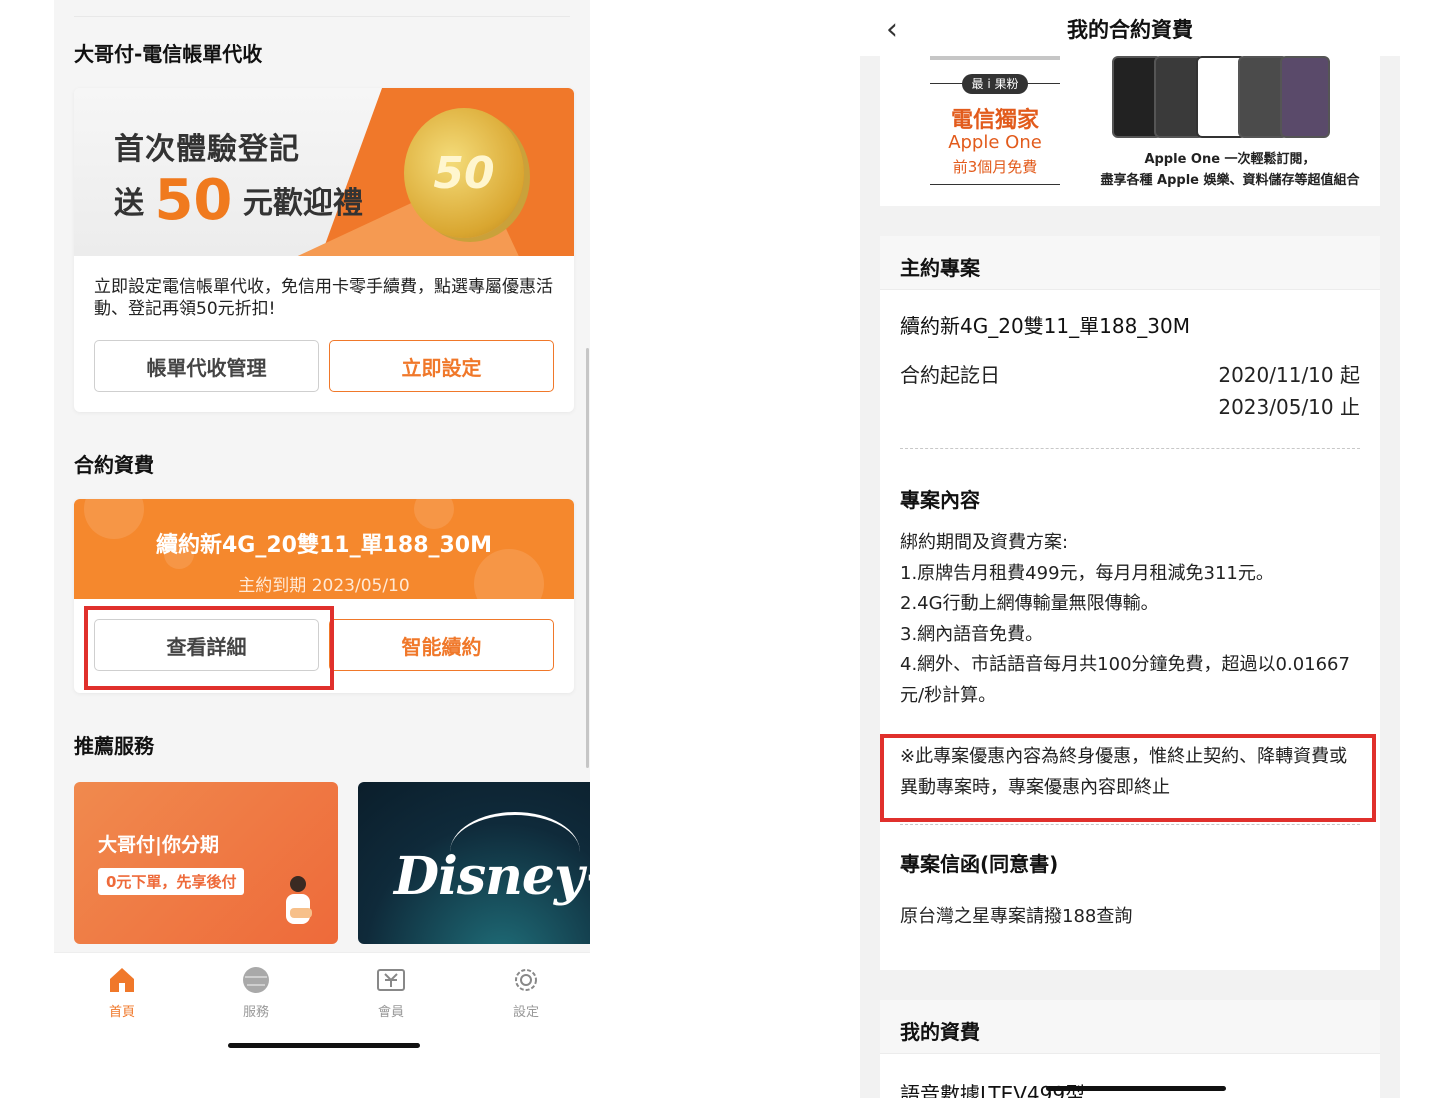 The height and width of the screenshot is (1098, 1444). What do you see at coordinates (1130, 263) in the screenshot?
I see `main-plan-heading: 主約專案` at bounding box center [1130, 263].